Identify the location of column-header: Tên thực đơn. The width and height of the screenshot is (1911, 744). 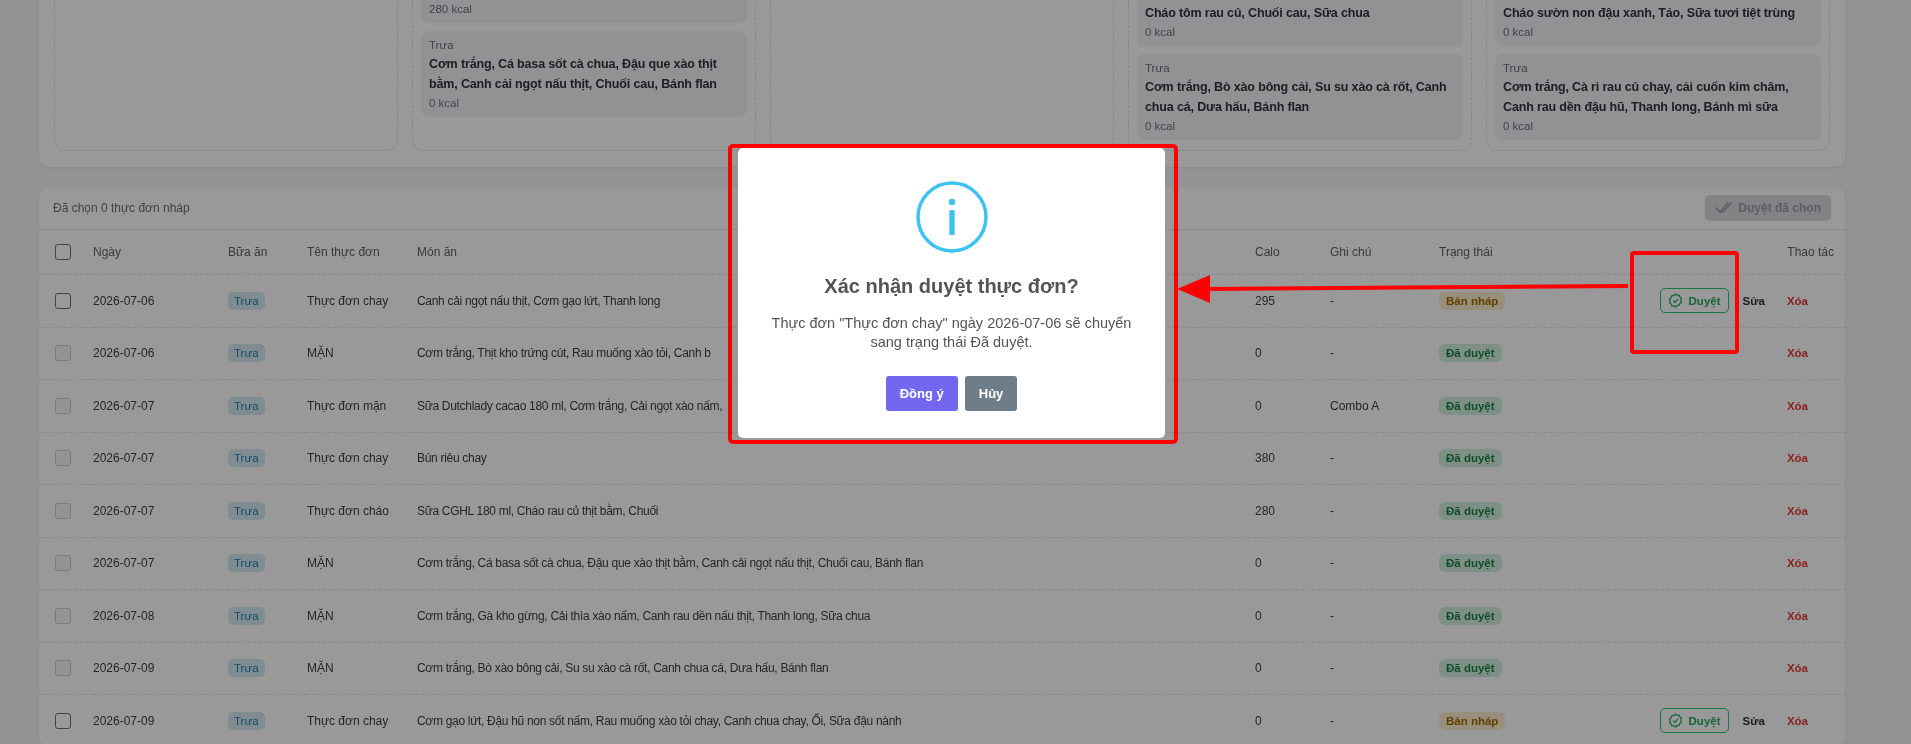
(343, 252).